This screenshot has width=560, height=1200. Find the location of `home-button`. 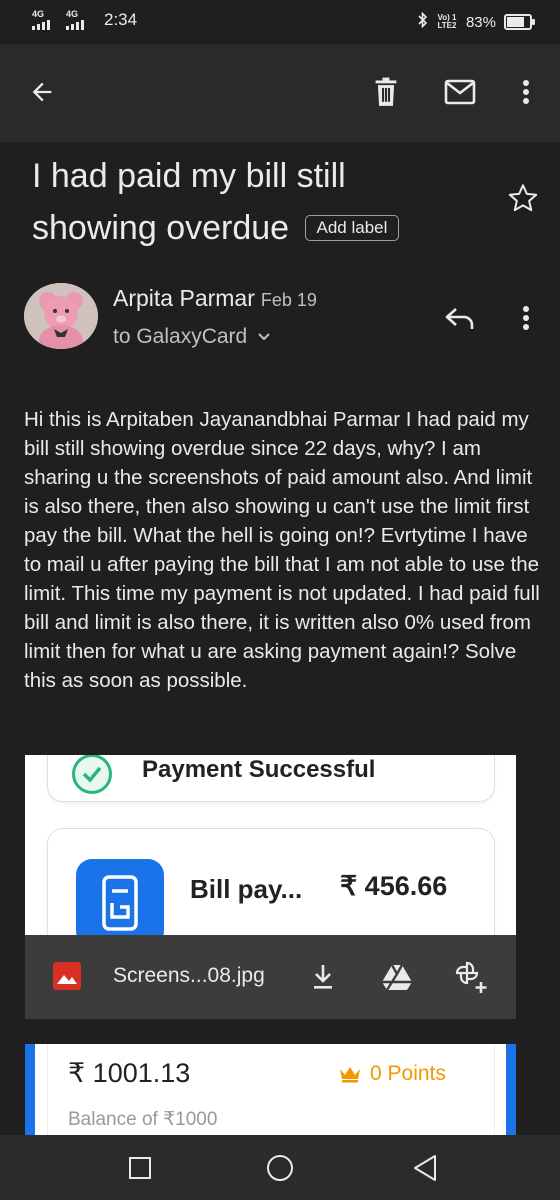

home-button is located at coordinates (280, 1168).